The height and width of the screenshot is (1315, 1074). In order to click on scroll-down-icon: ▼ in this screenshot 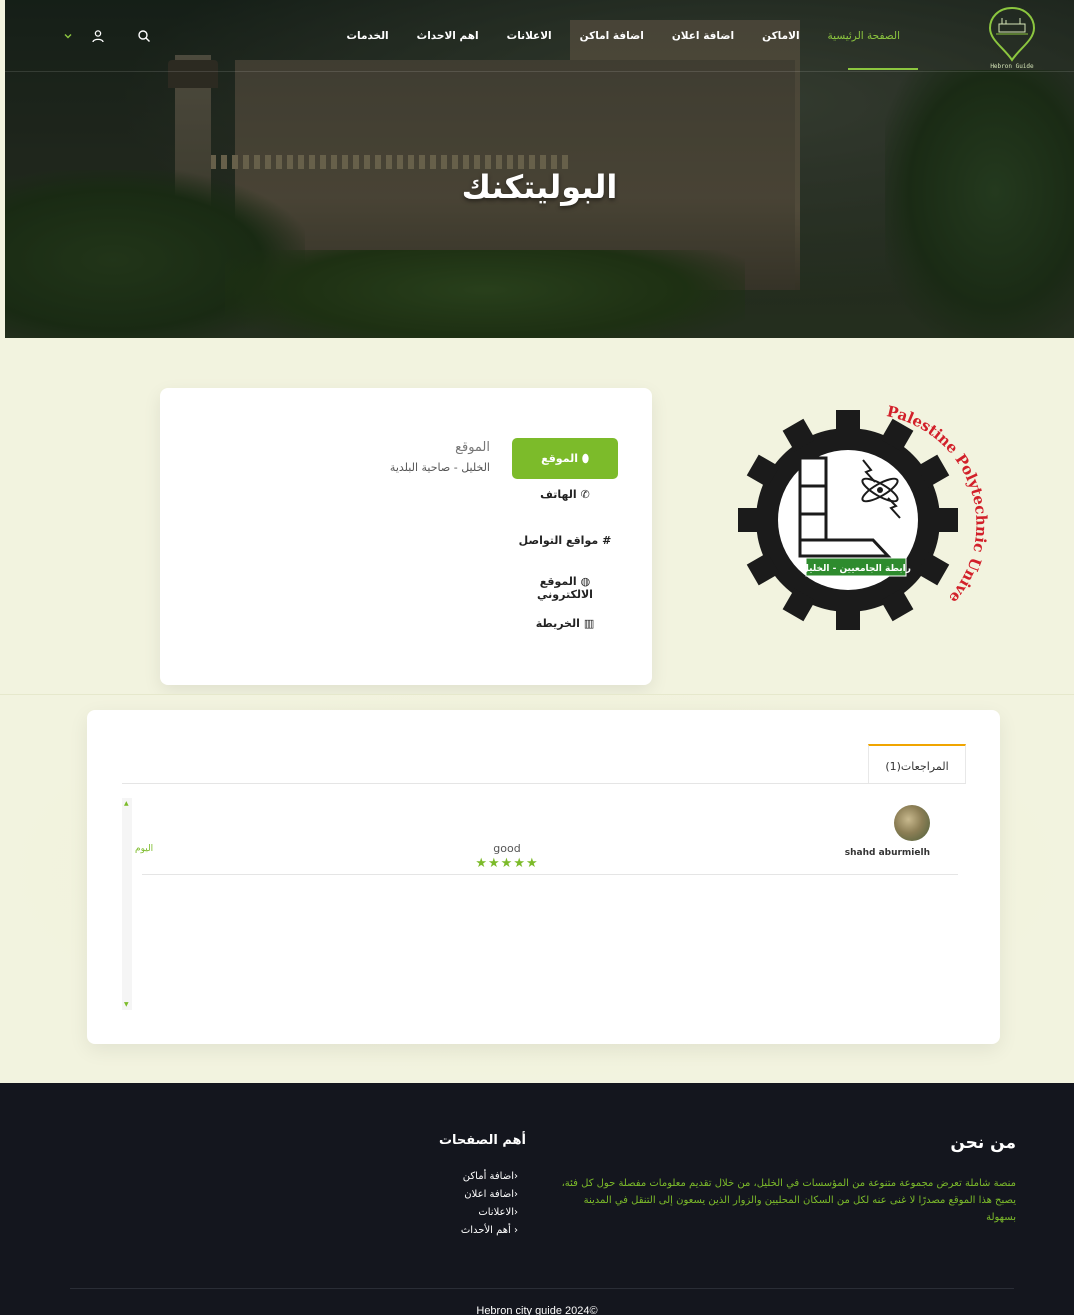, I will do `click(126, 1004)`.